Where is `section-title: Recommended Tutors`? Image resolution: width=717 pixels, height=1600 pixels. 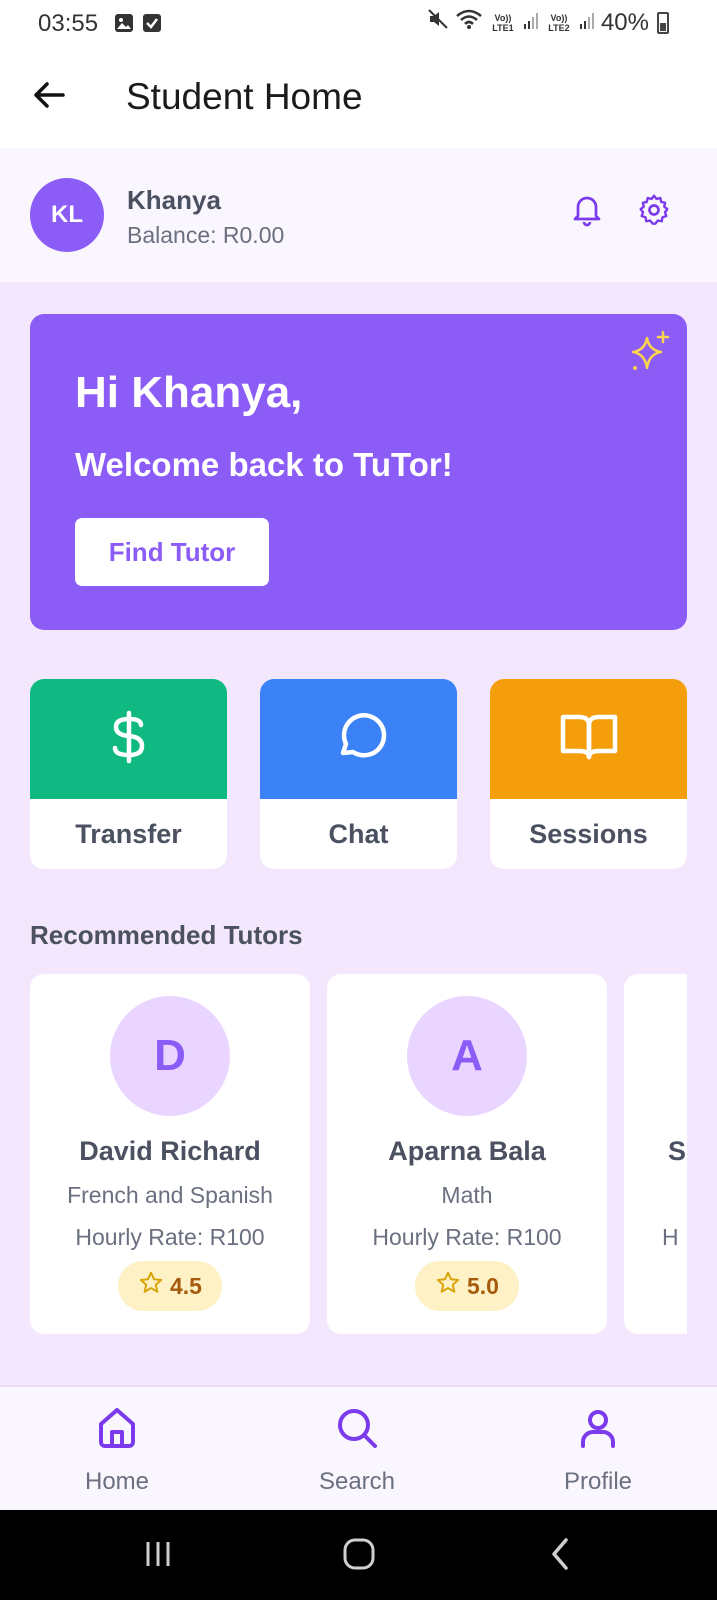
section-title: Recommended Tutors is located at coordinates (166, 935).